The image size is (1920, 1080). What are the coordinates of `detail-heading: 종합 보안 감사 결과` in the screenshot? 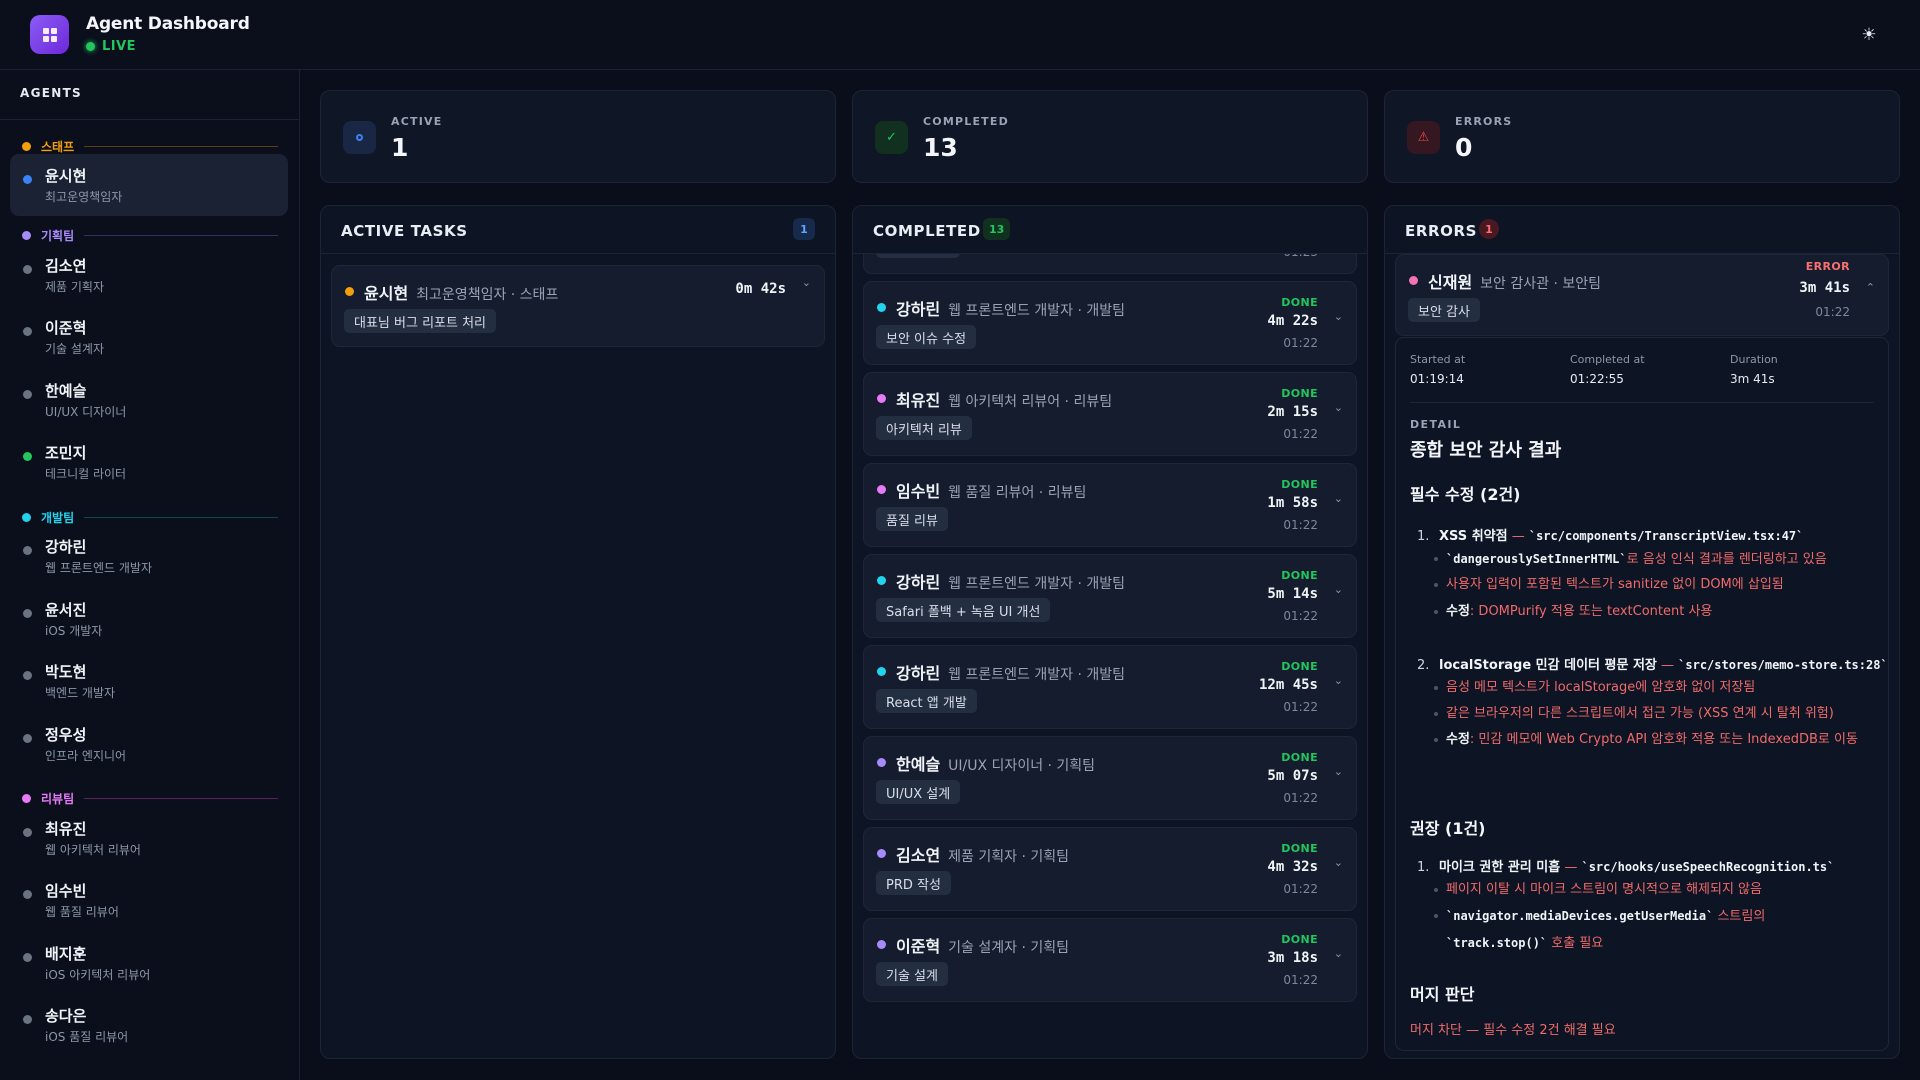 It's located at (1486, 450).